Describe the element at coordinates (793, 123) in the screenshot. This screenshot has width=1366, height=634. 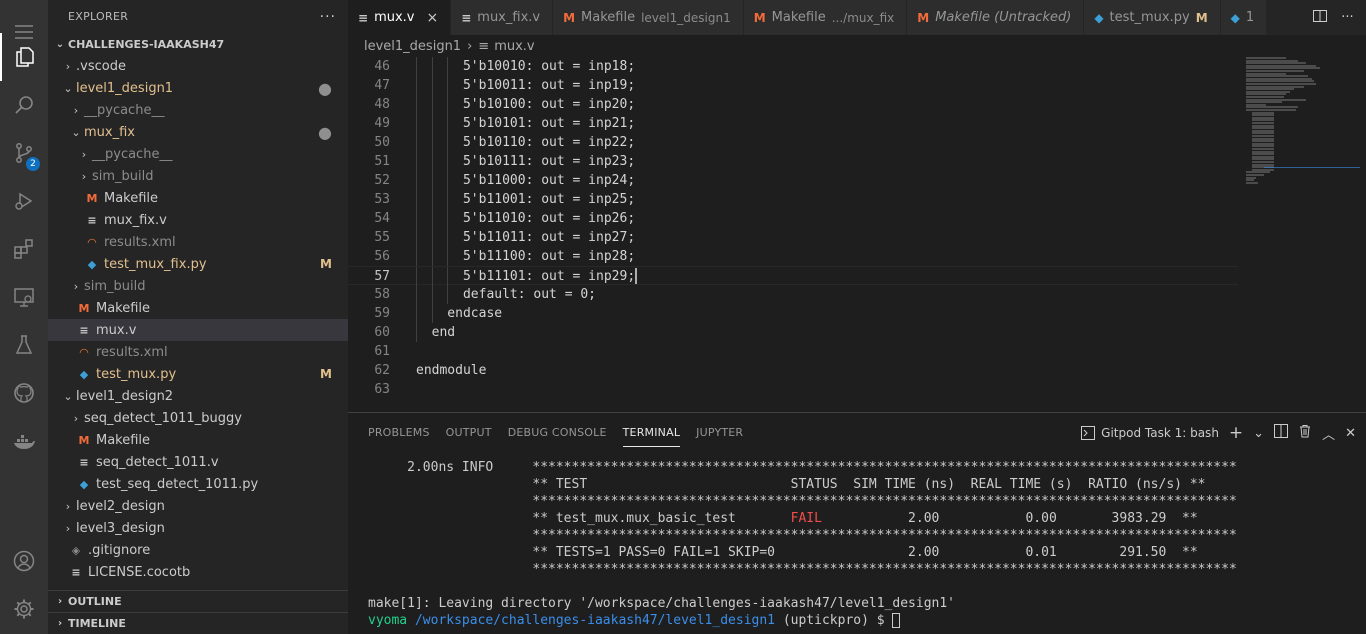
I see `code-line: 49 5'b10101: out = inp21;` at that location.